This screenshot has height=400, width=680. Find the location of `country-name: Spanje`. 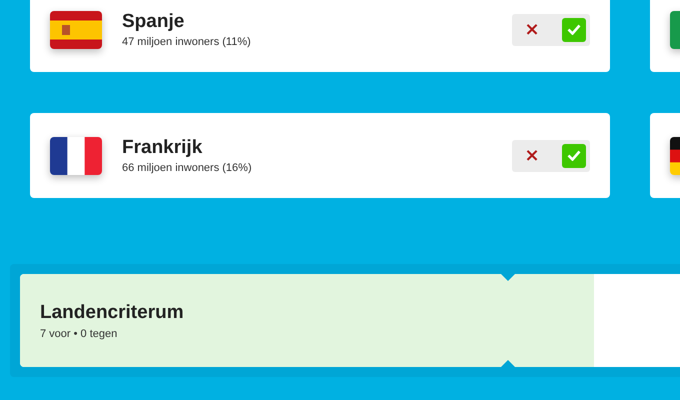

country-name: Spanje is located at coordinates (154, 22).